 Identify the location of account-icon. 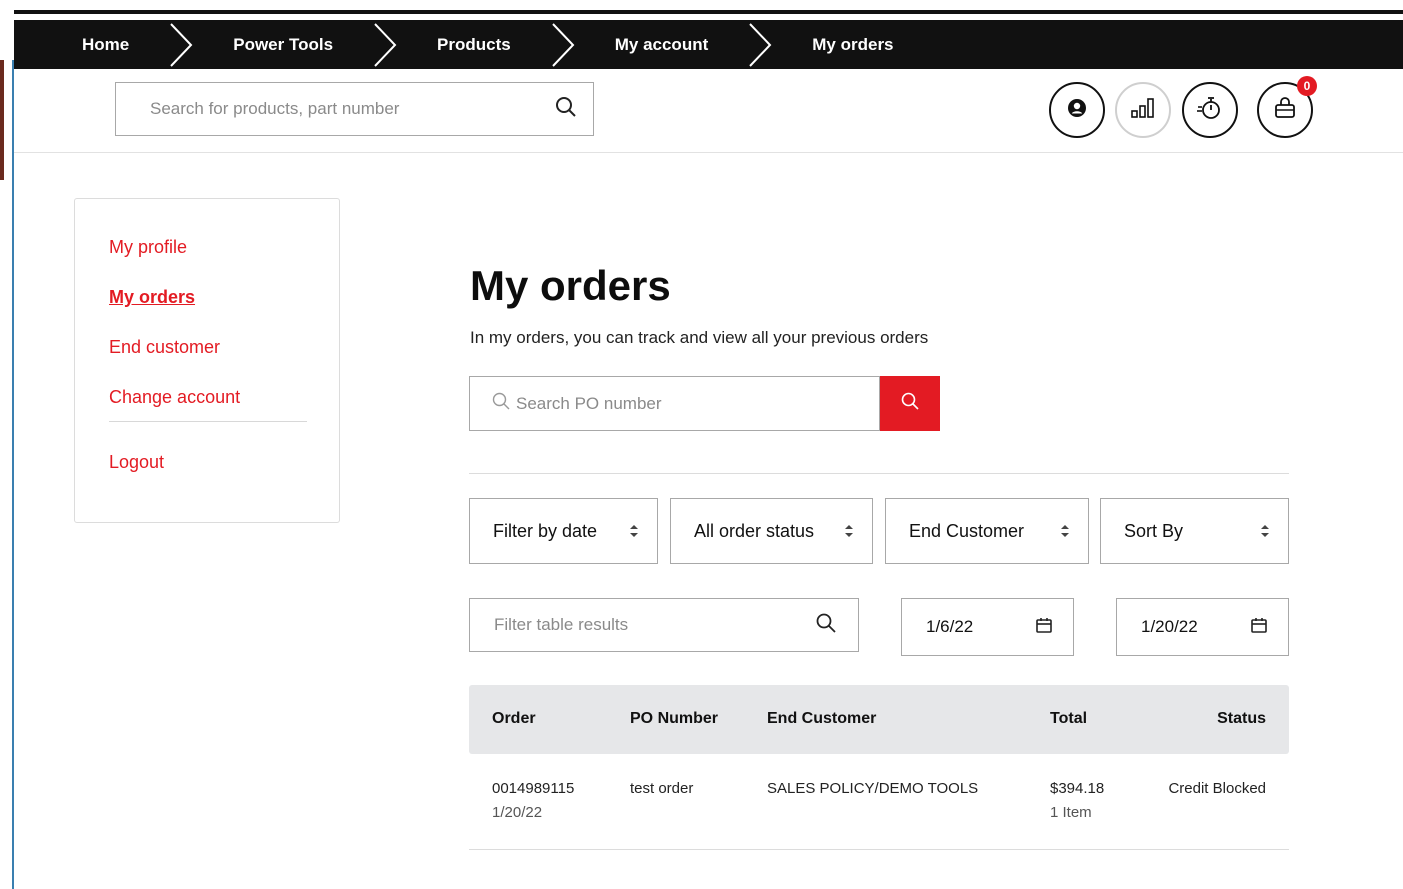
(1077, 110).